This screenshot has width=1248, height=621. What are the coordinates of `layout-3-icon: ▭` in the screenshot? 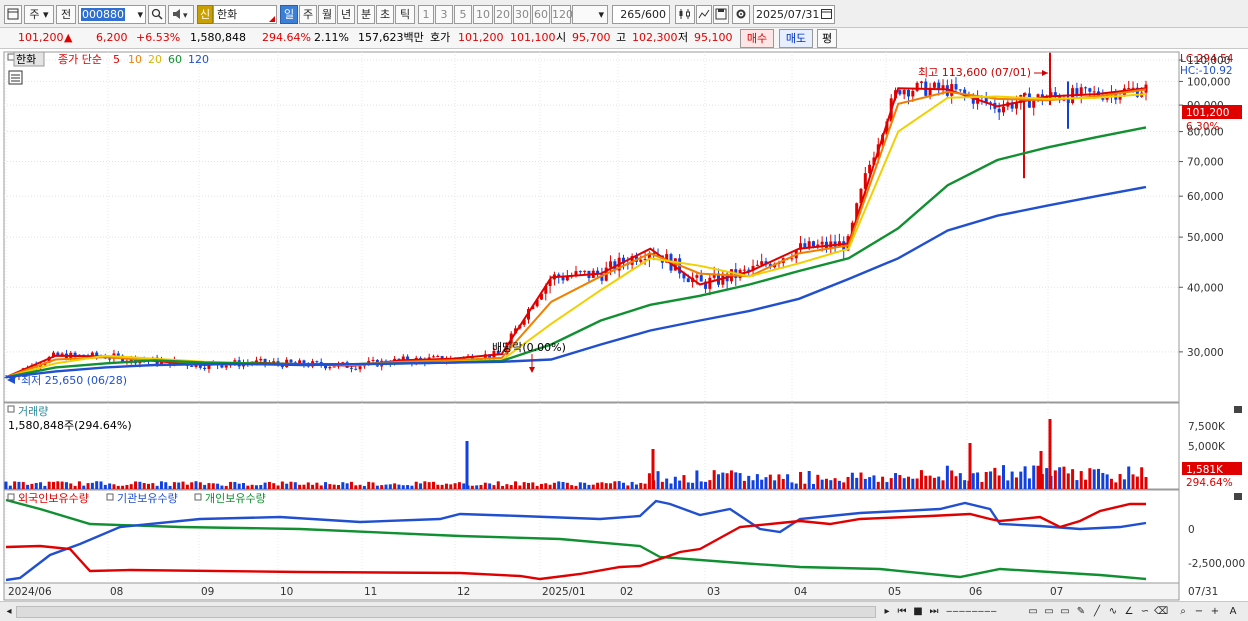 It's located at (1065, 611).